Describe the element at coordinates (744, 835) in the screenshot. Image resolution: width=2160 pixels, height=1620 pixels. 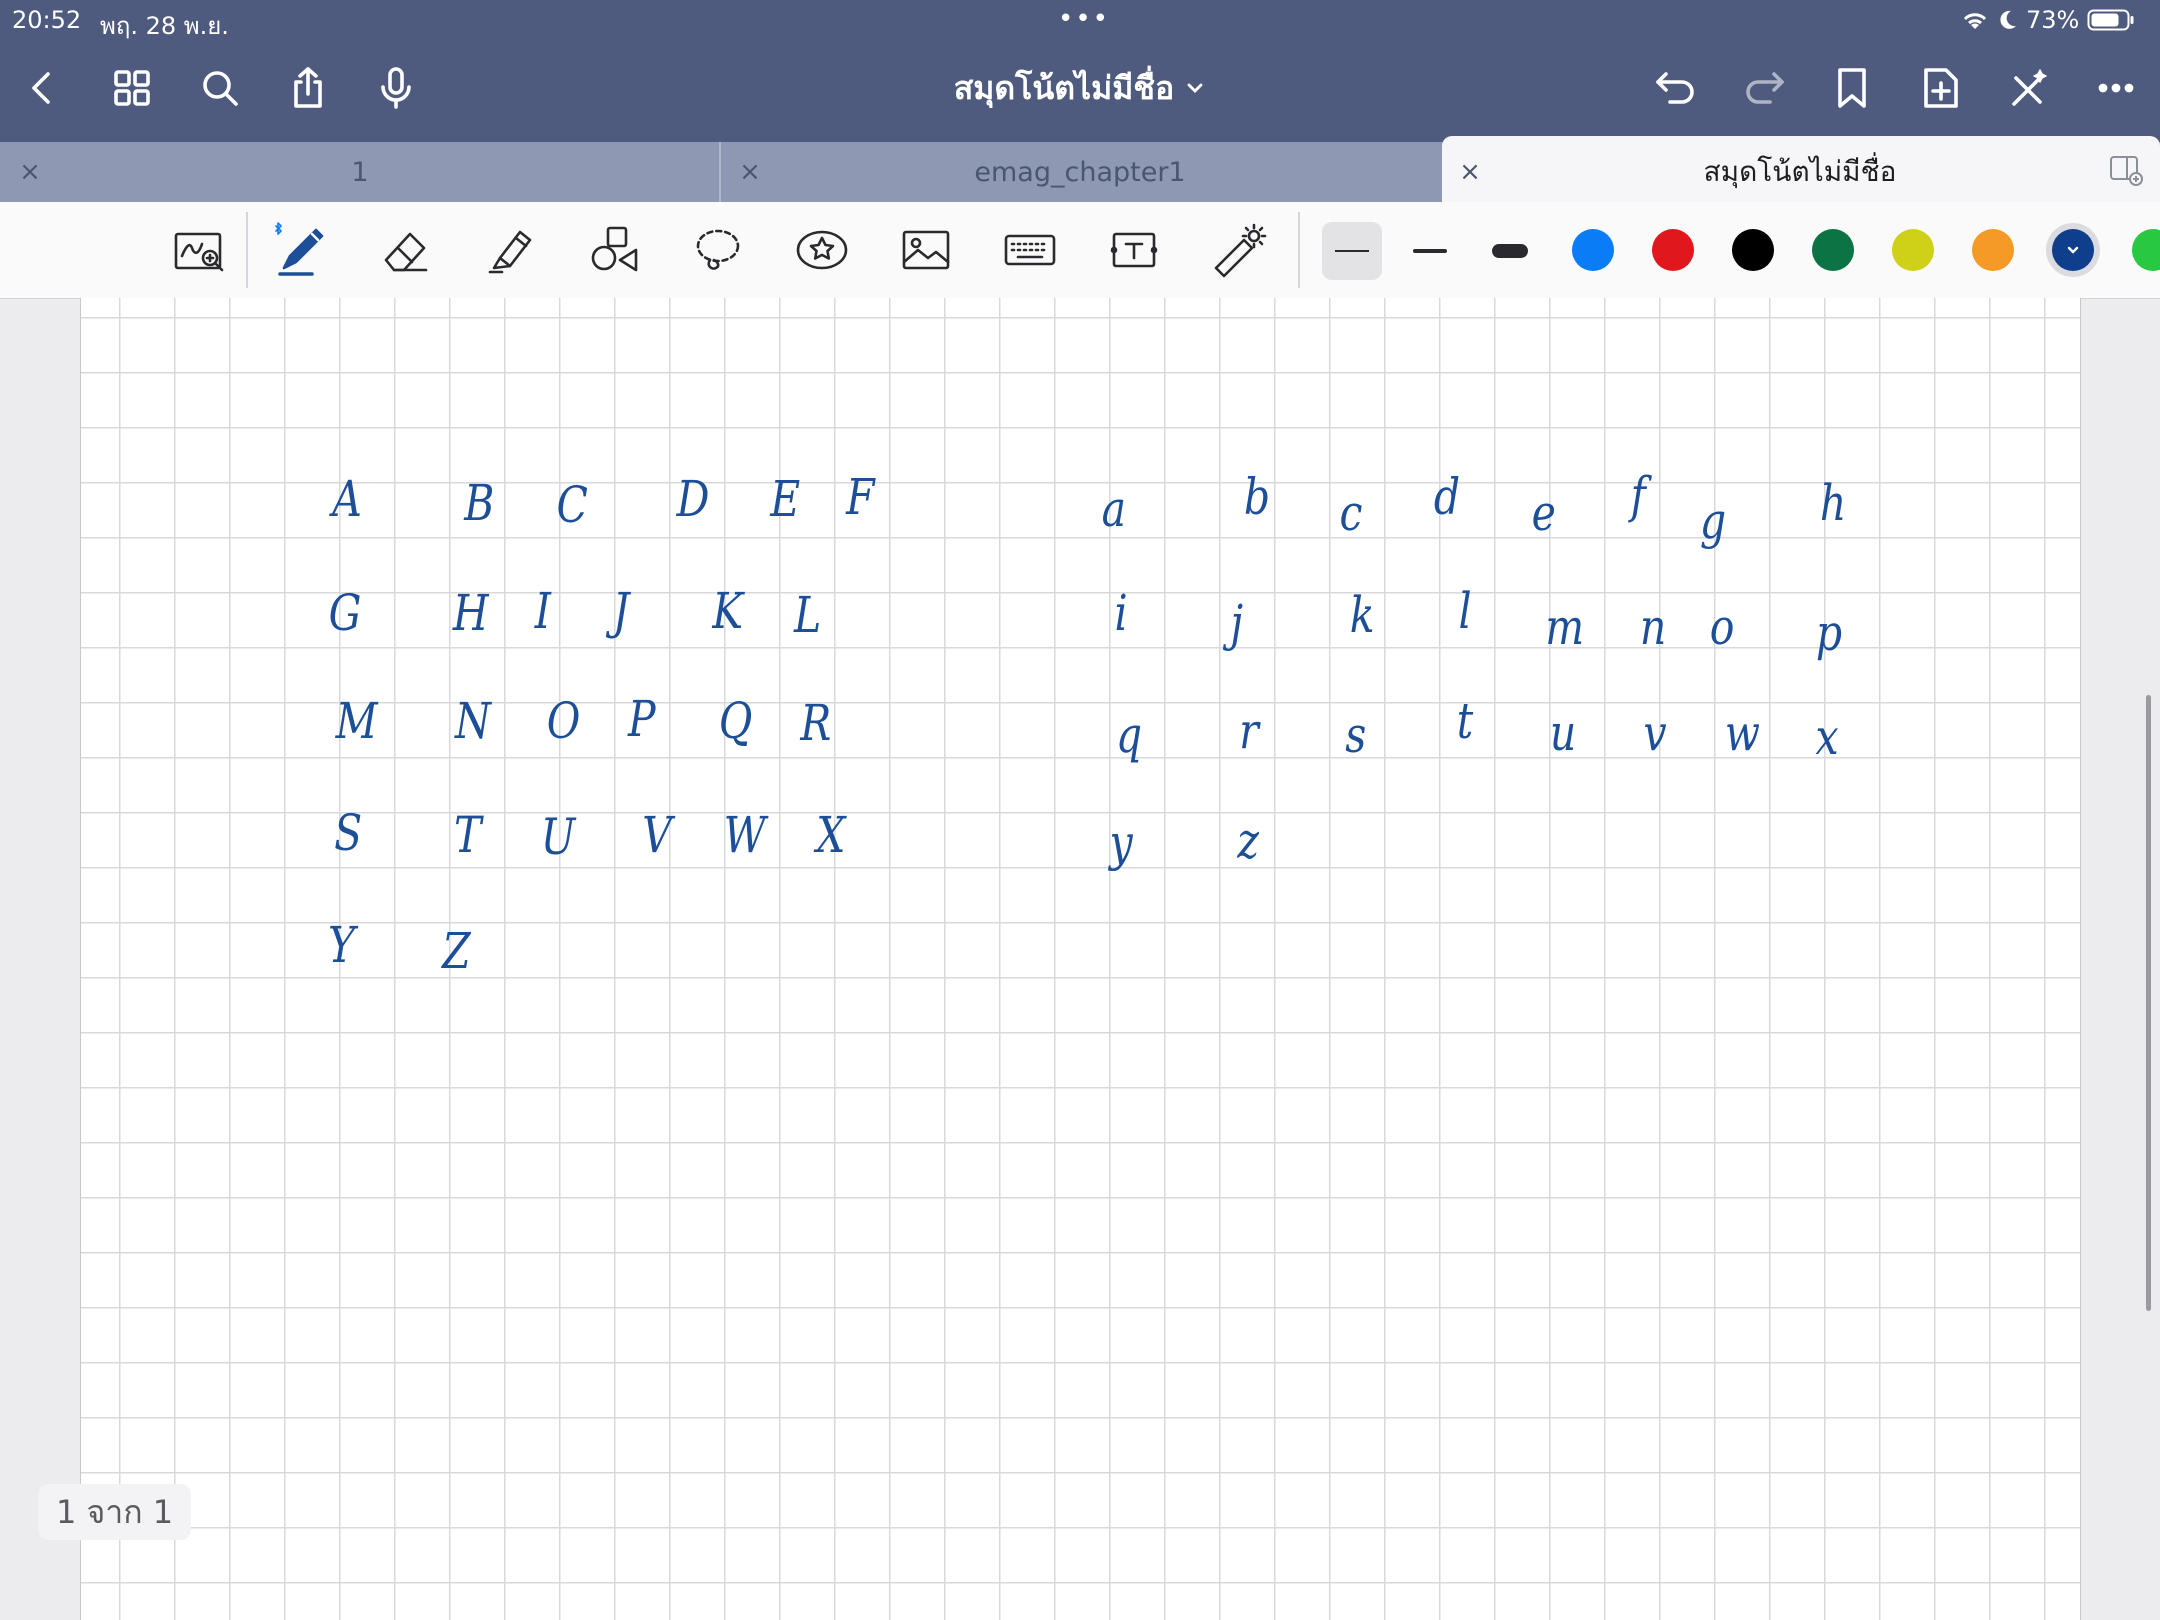
I see `handwritten-letter: W` at that location.